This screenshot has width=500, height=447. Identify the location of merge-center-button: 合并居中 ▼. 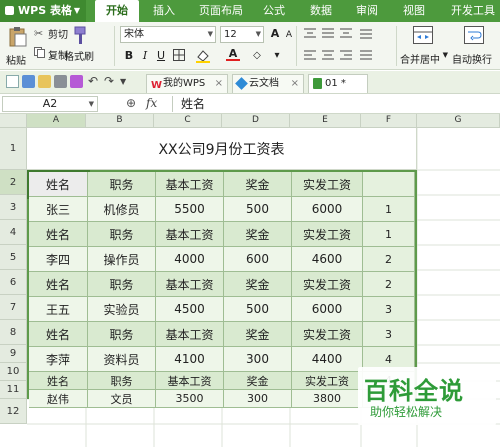
(424, 46).